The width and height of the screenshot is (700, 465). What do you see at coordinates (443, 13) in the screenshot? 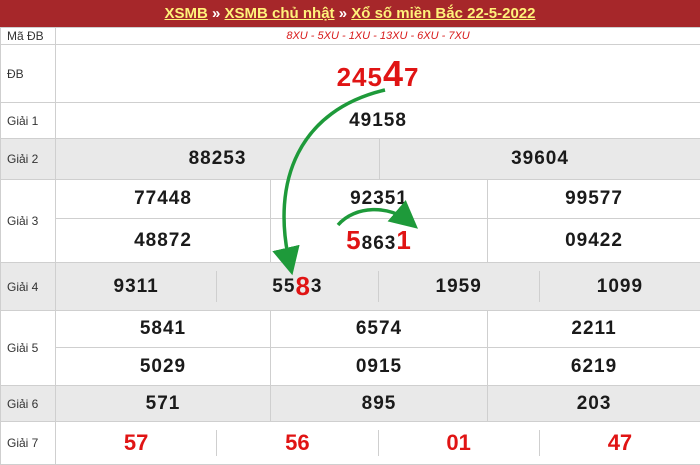
I see `breadcrumb-link-result-date: Xổ số miền Bắc 22-5-2022` at bounding box center [443, 13].